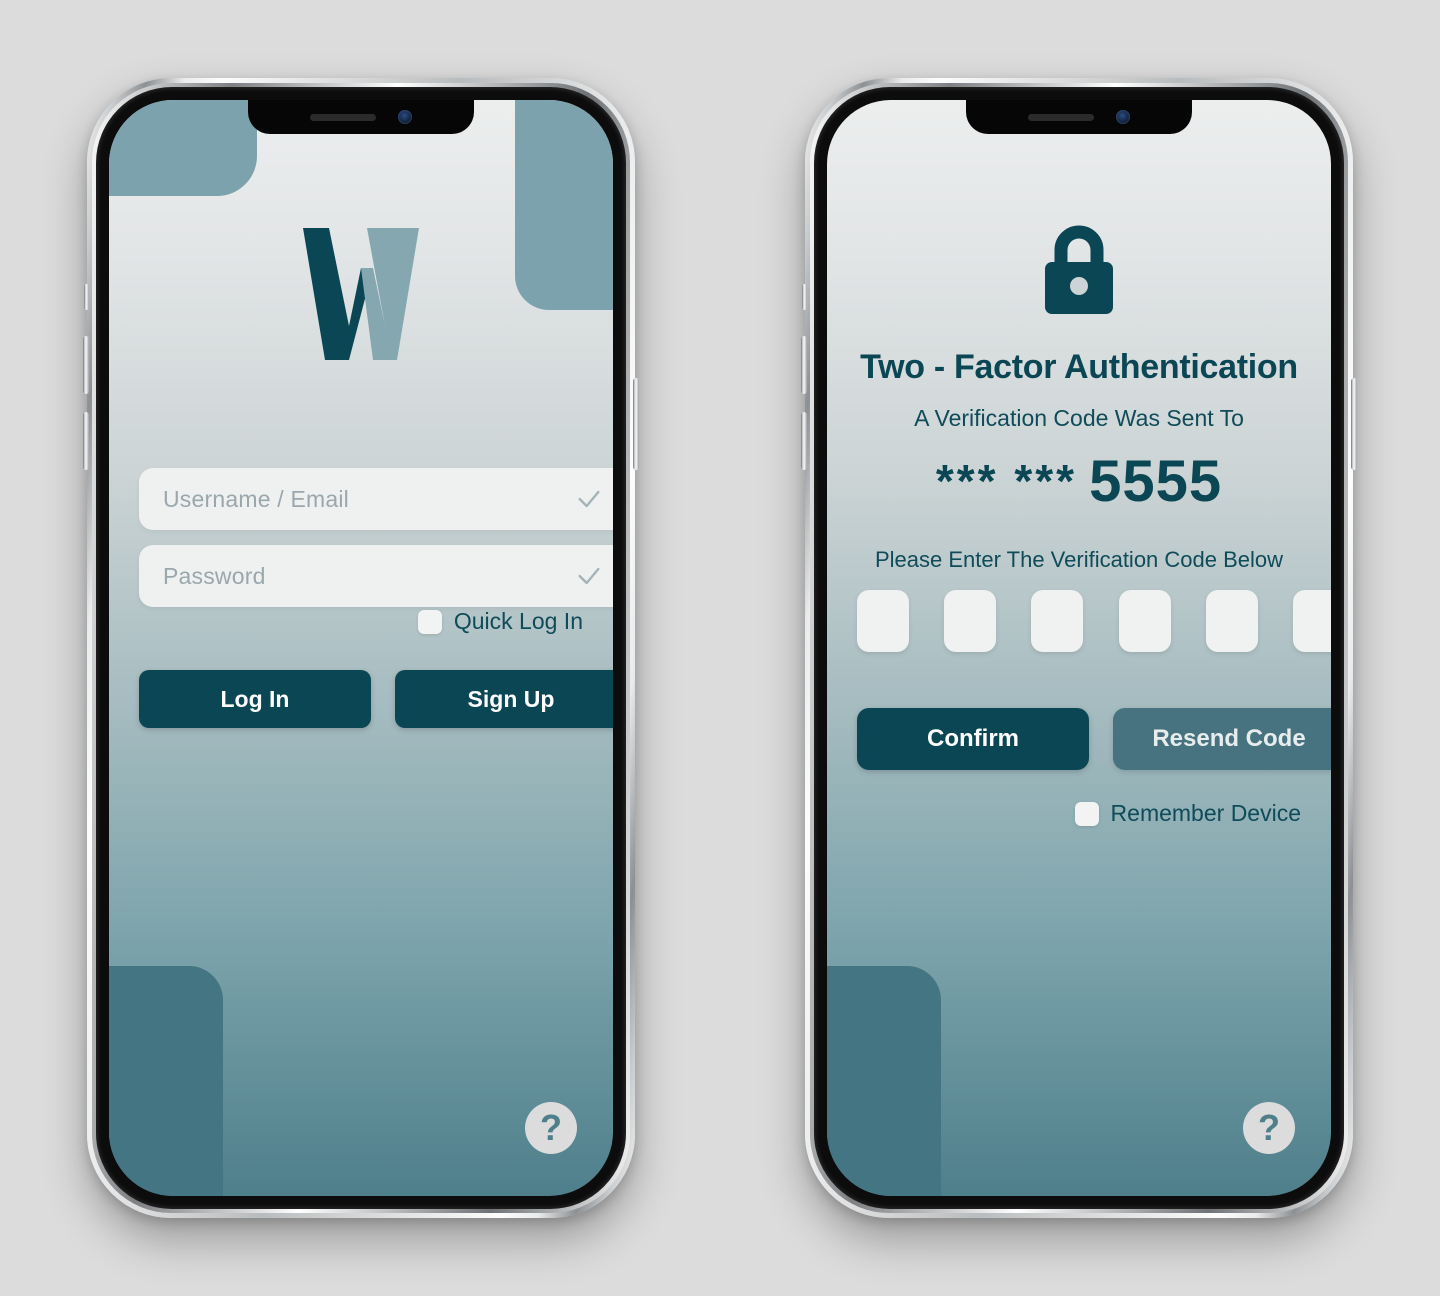 This screenshot has height=1296, width=1440. What do you see at coordinates (1079, 269) in the screenshot?
I see `lock-icon` at bounding box center [1079, 269].